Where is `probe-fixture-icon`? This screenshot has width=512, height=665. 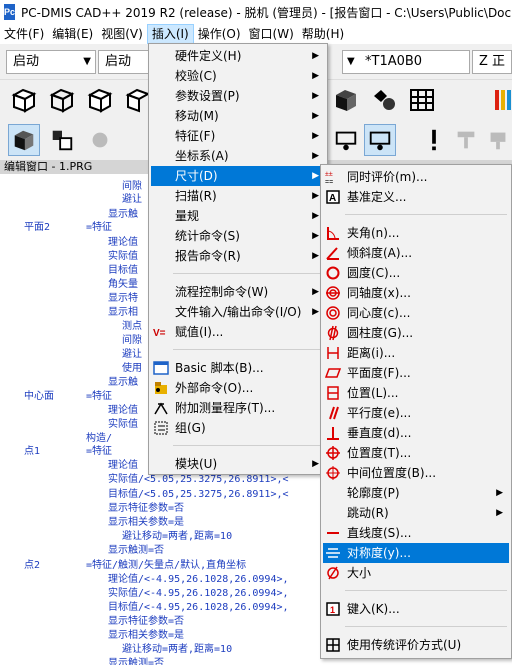 probe-fixture-icon is located at coordinates (380, 140).